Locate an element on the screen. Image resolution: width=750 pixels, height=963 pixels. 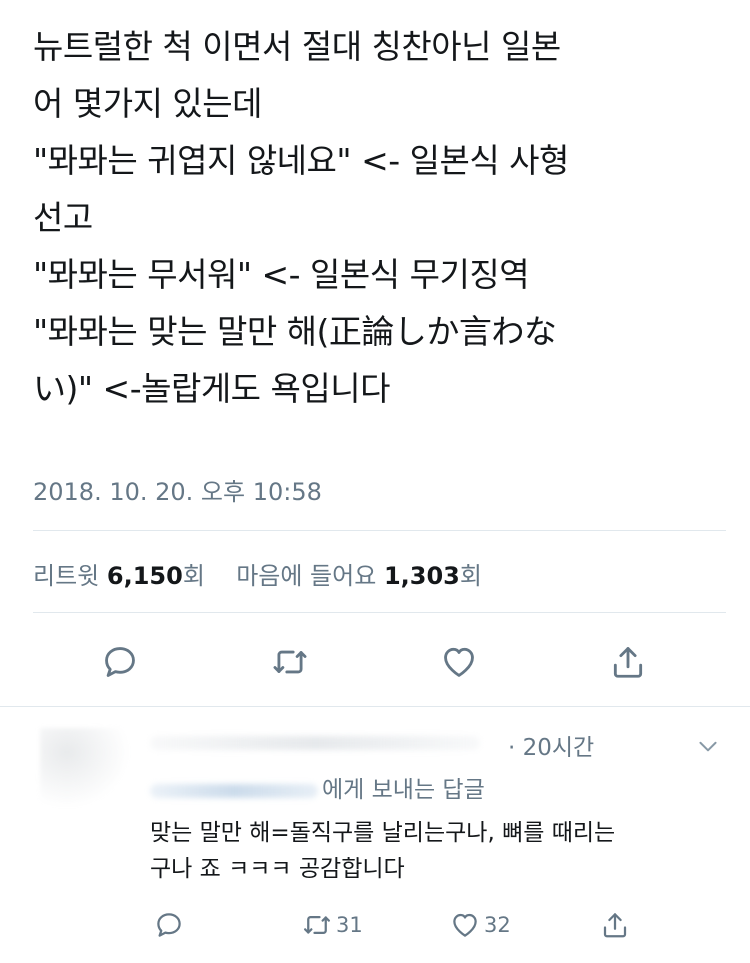
tweet-stats: 리트윗 6,150회 마음에 들어요 1,303회 is located at coordinates (257, 573).